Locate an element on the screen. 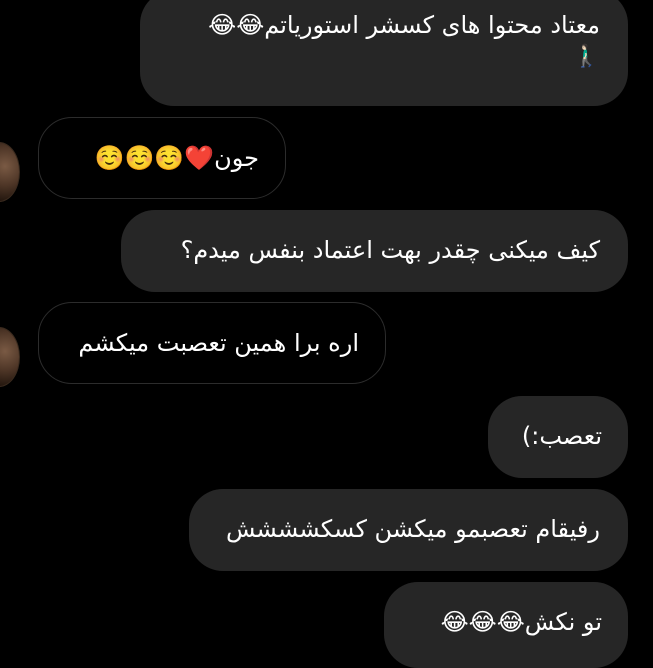 The width and height of the screenshot is (653, 668). message-text: اره برا همین تعصبت میکشم is located at coordinates (218, 343).